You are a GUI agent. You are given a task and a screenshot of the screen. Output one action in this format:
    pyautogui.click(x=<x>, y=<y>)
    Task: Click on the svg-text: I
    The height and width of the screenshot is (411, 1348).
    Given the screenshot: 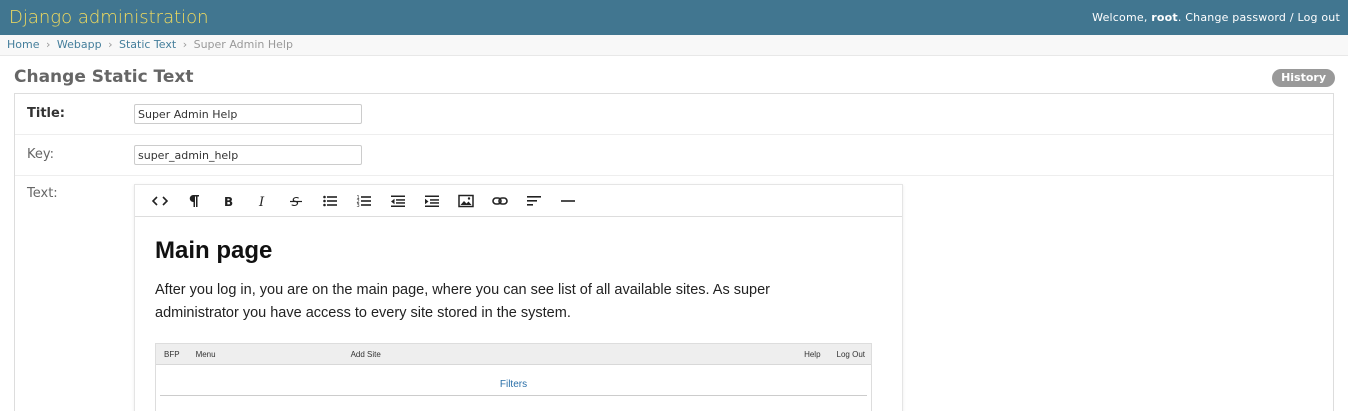 What is the action you would take?
    pyautogui.click(x=261, y=202)
    